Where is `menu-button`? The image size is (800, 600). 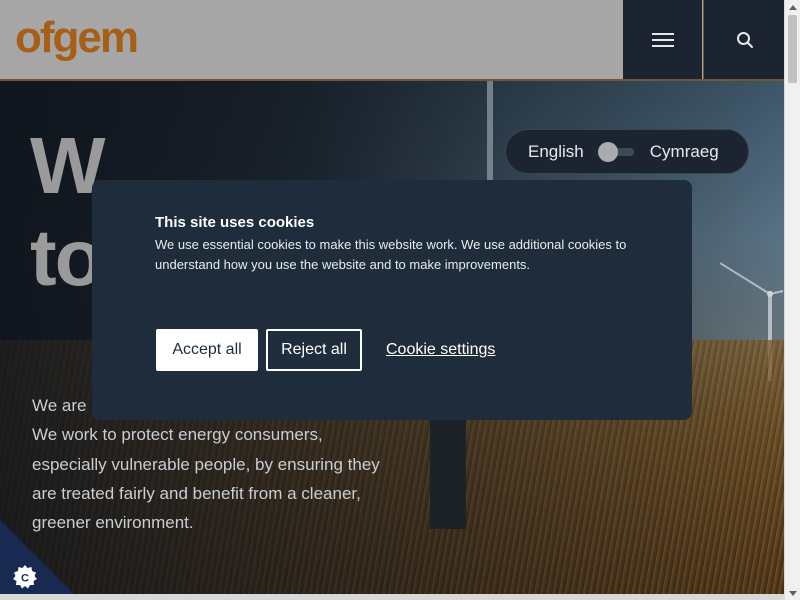
menu-button is located at coordinates (662, 39).